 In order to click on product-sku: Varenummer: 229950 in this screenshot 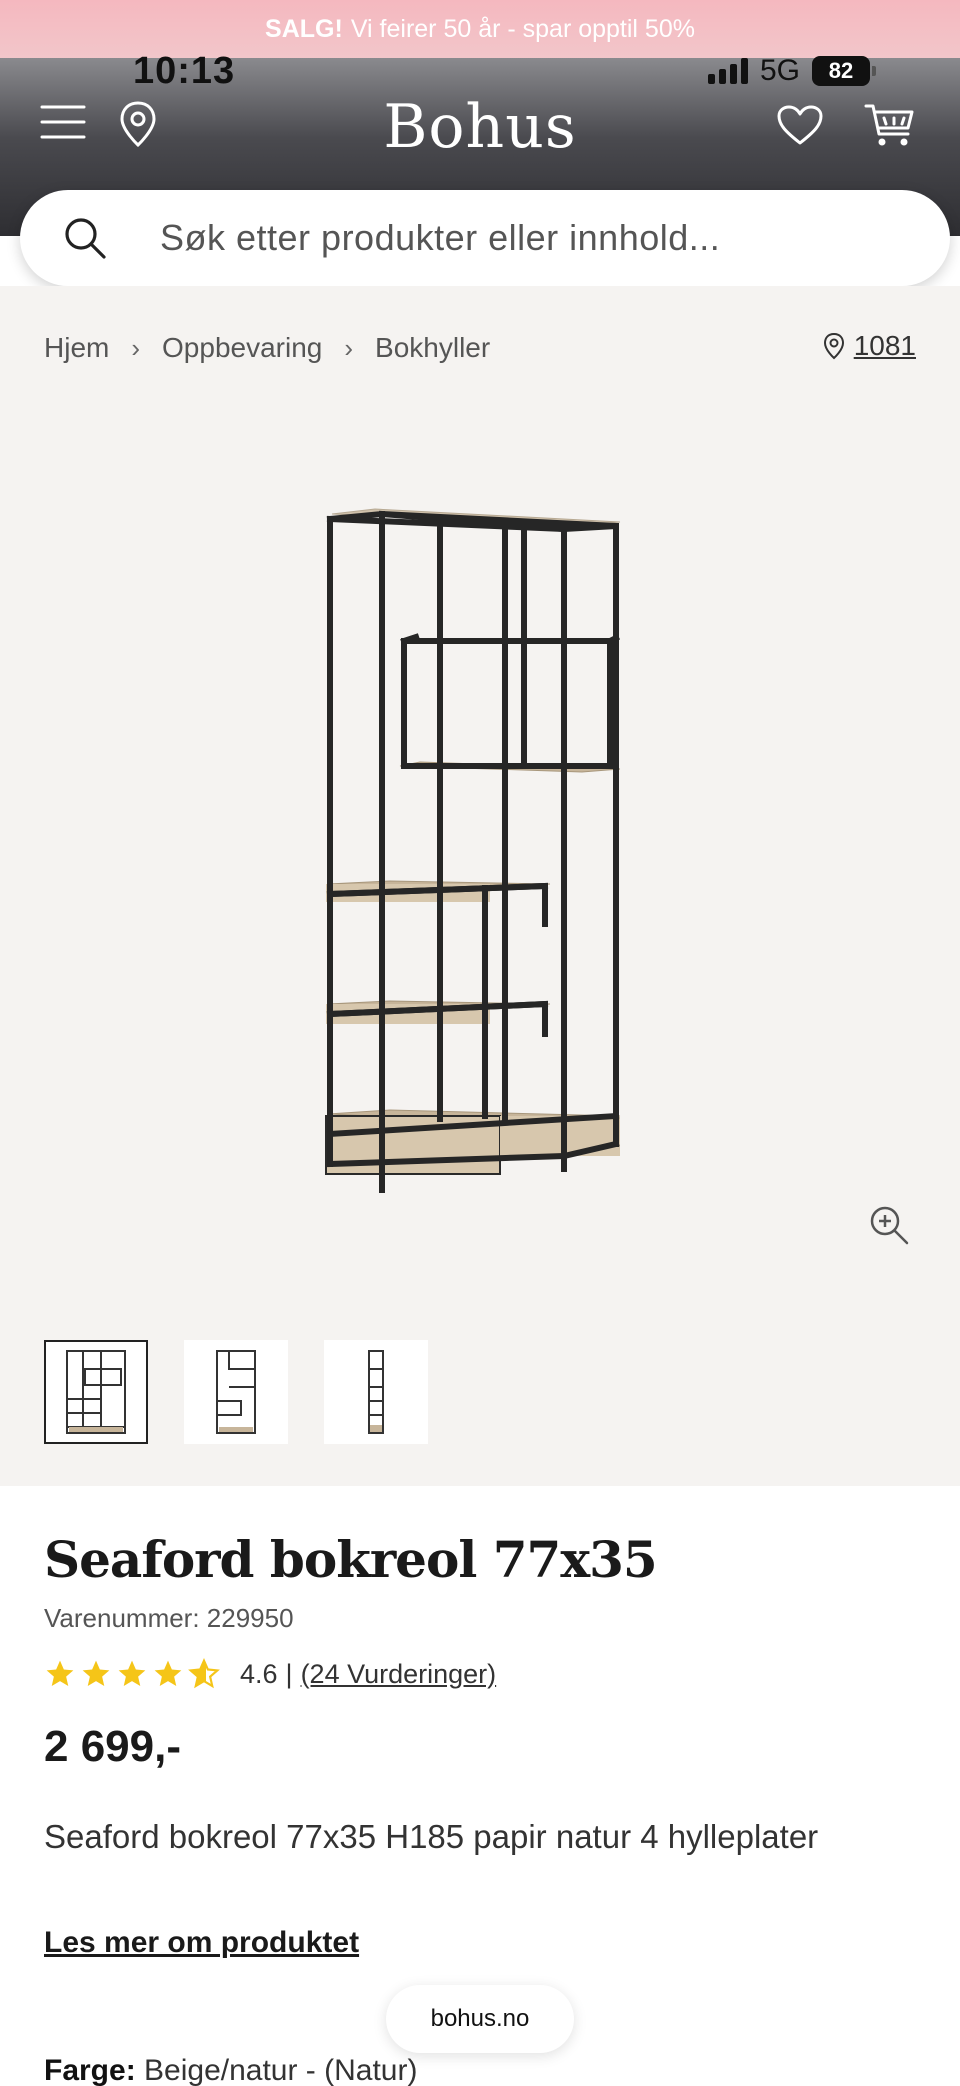, I will do `click(169, 1618)`.